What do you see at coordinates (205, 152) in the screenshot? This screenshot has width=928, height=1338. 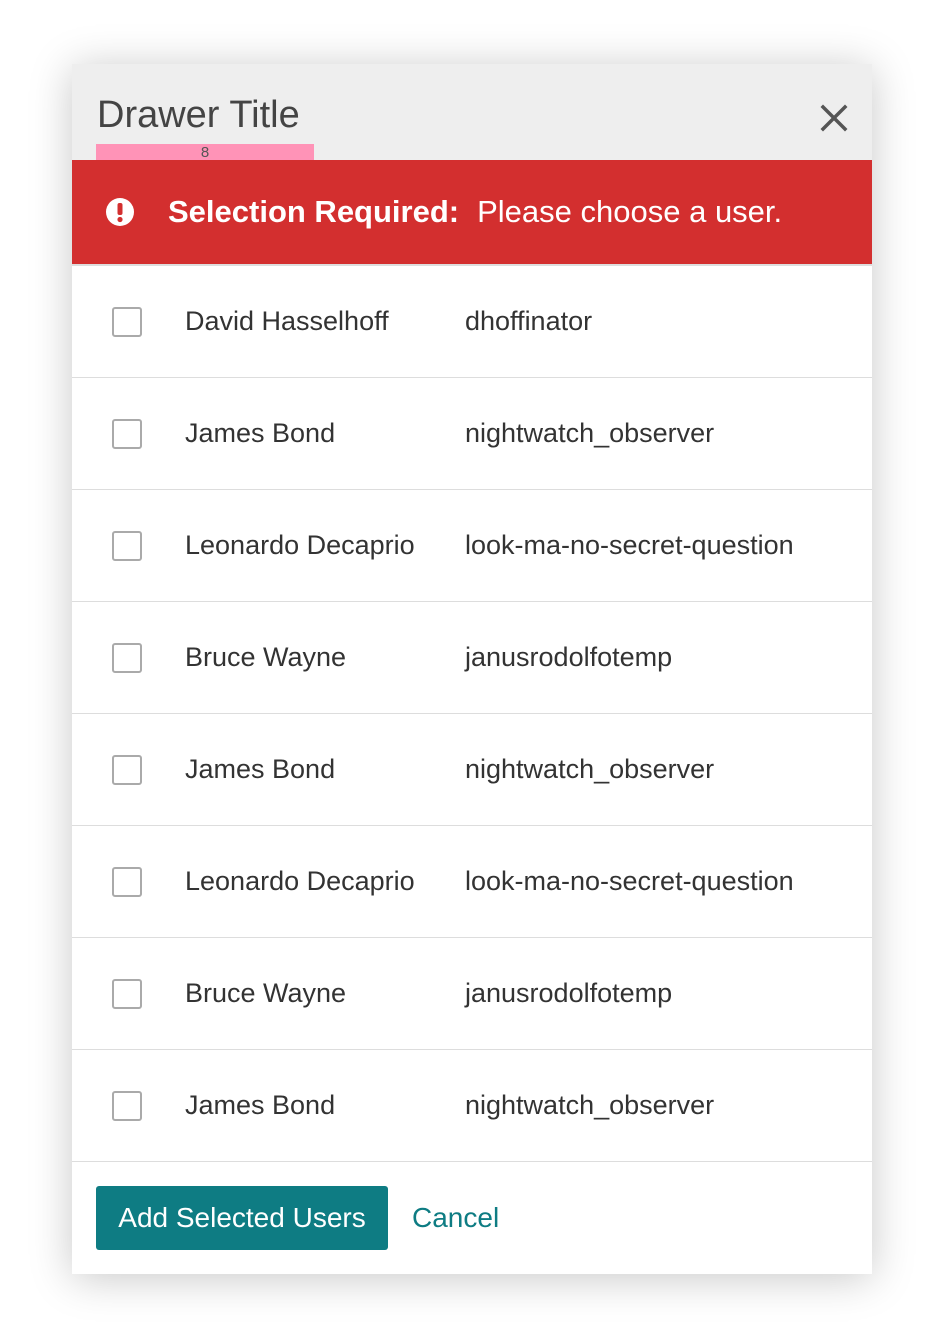 I see `count-badge: 8` at bounding box center [205, 152].